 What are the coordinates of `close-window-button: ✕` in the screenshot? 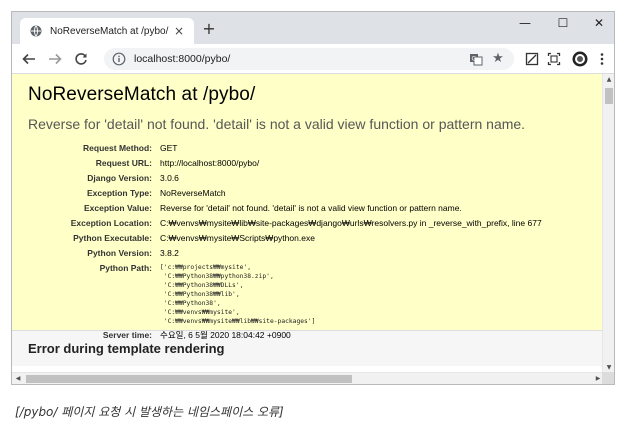 It's located at (598, 24).